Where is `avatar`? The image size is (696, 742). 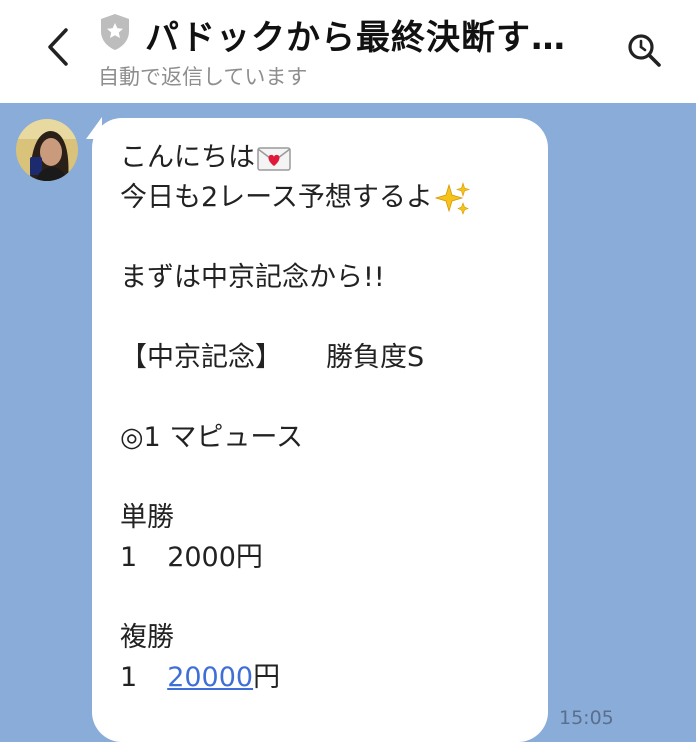
avatar is located at coordinates (47, 150).